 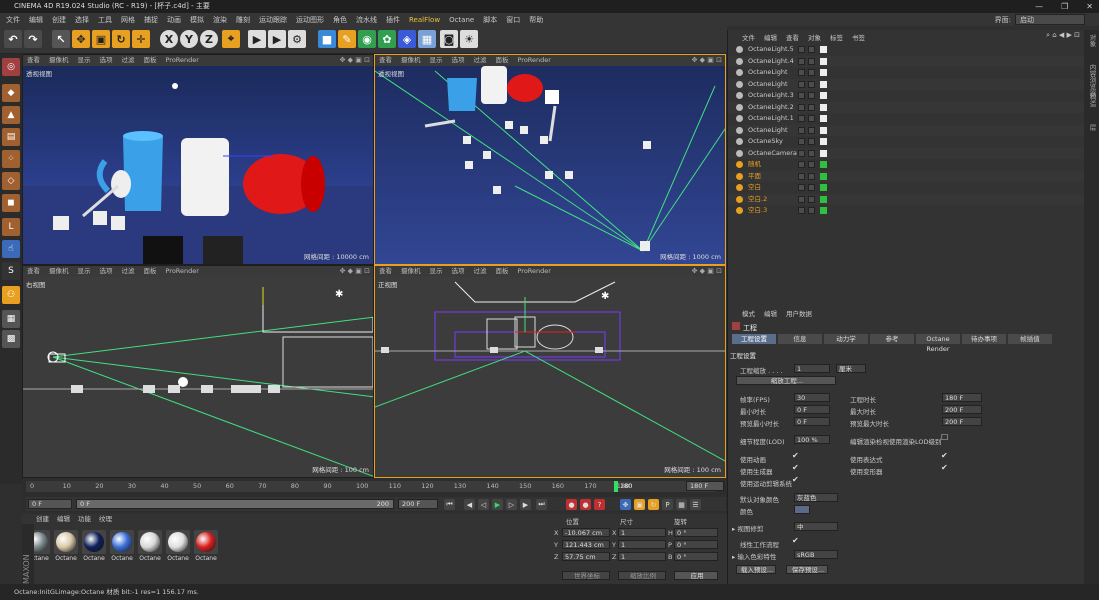 What do you see at coordinates (11, 319) in the screenshot?
I see `grid-snap-icon: ▦` at bounding box center [11, 319].